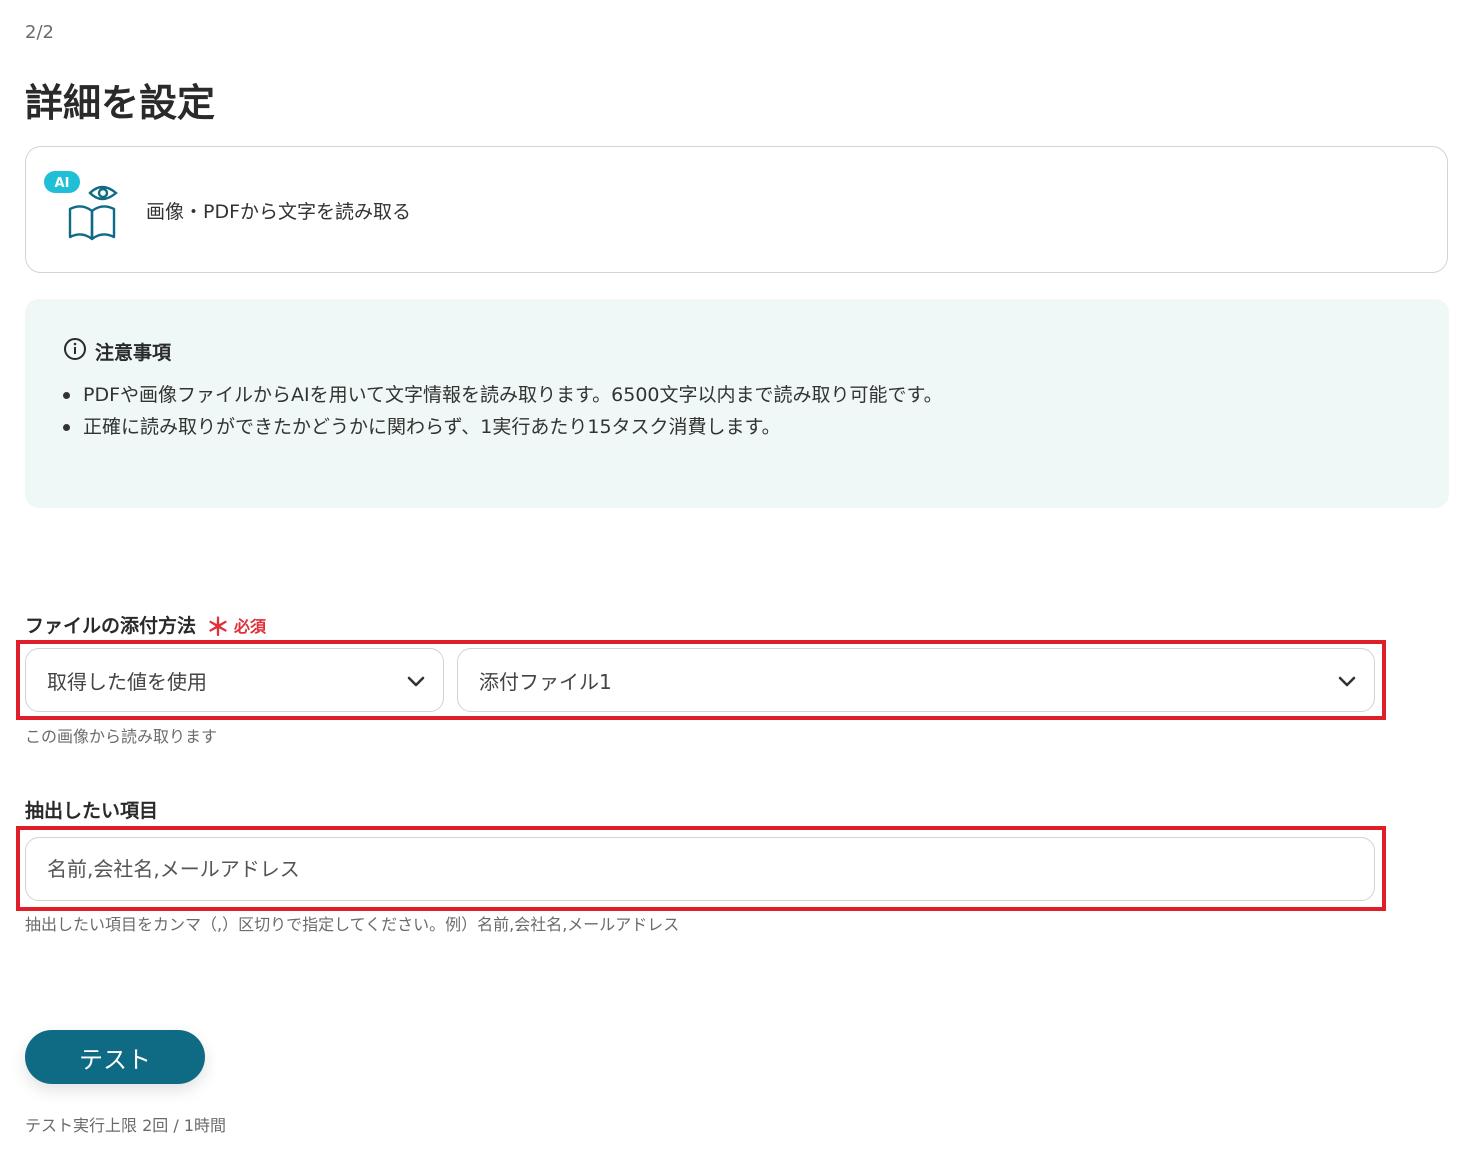 Image resolution: width=1477 pixels, height=1150 pixels. Describe the element at coordinates (92, 811) in the screenshot. I see `extract-label: 抽出したい項目` at that location.